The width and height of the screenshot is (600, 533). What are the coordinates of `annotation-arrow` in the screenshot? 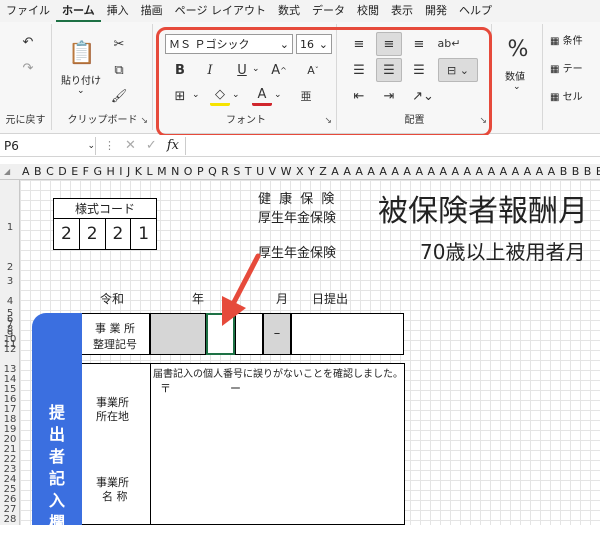 It's located at (241, 289).